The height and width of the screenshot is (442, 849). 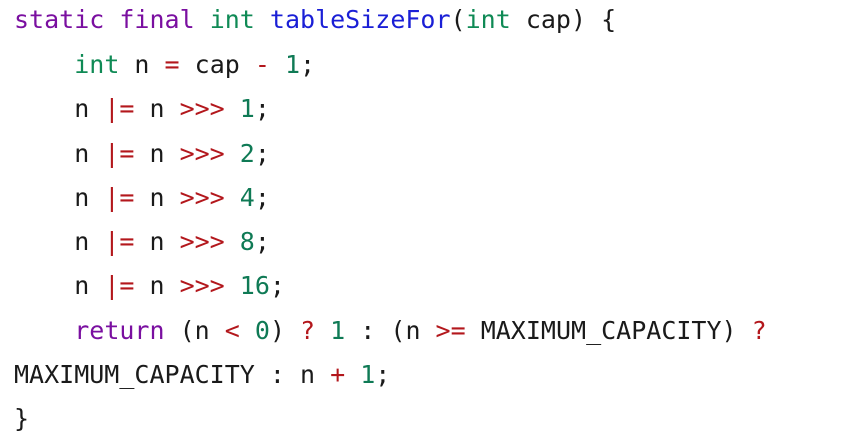 I want to click on code-line: static final int tableSizeFor(int cap) {, so click(x=315, y=20).